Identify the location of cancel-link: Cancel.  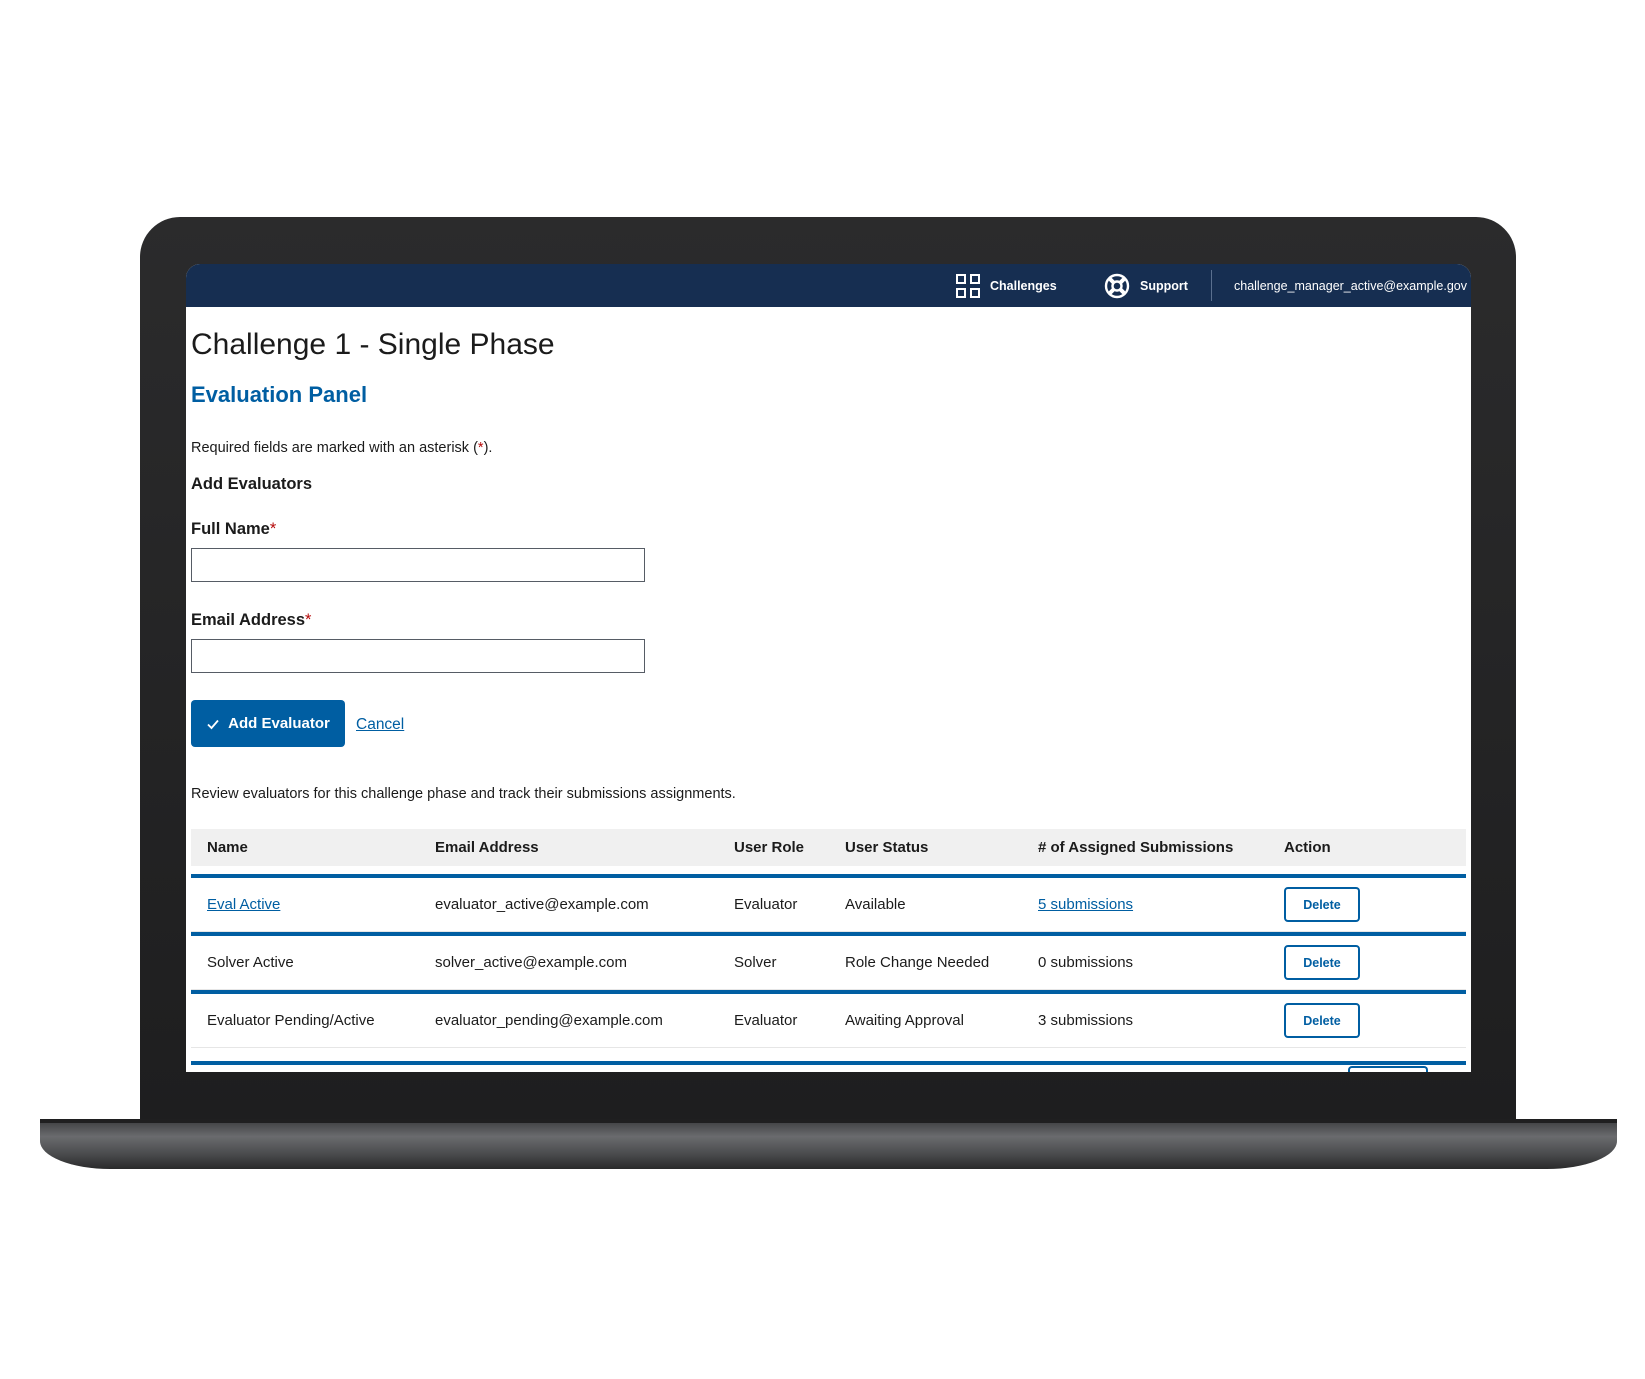
(380, 725).